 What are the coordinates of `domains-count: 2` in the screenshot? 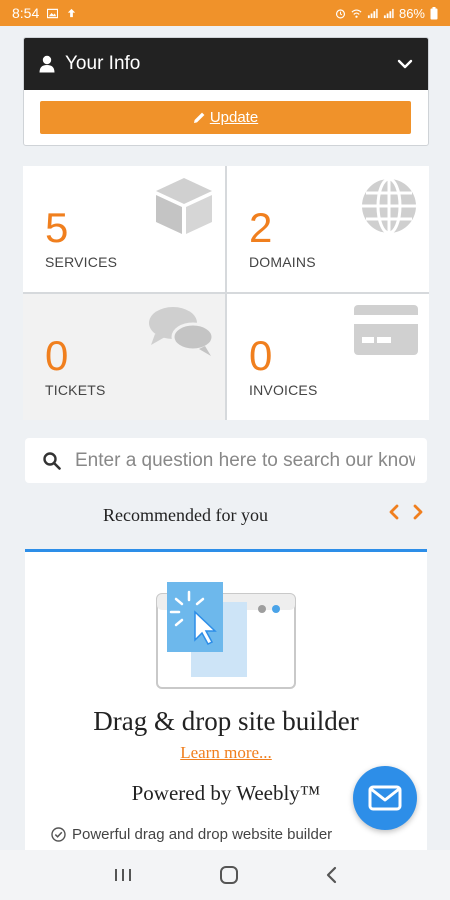 It's located at (261, 227).